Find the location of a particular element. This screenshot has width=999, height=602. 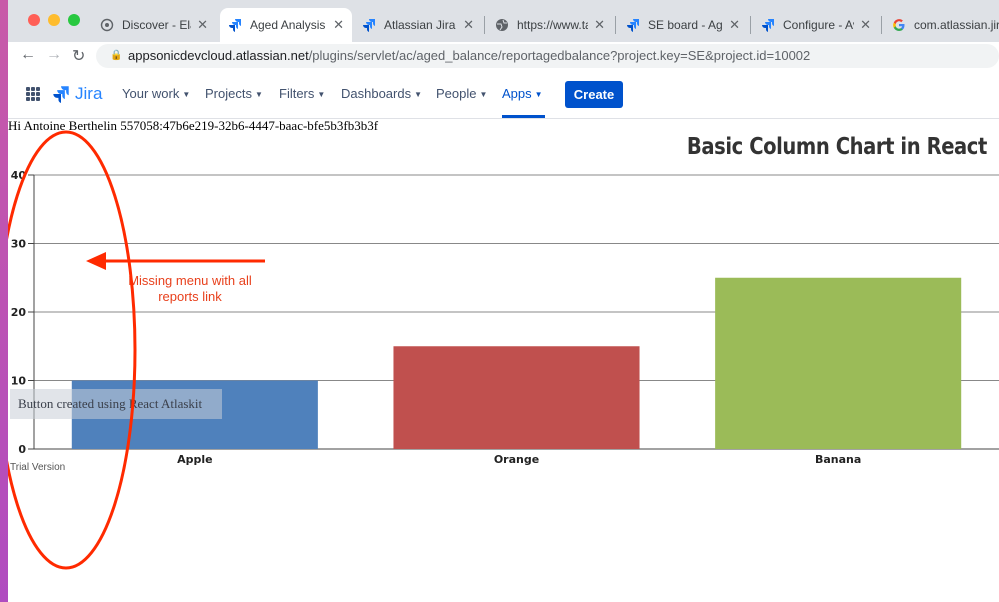

jira-logo: Jira is located at coordinates (77, 94).